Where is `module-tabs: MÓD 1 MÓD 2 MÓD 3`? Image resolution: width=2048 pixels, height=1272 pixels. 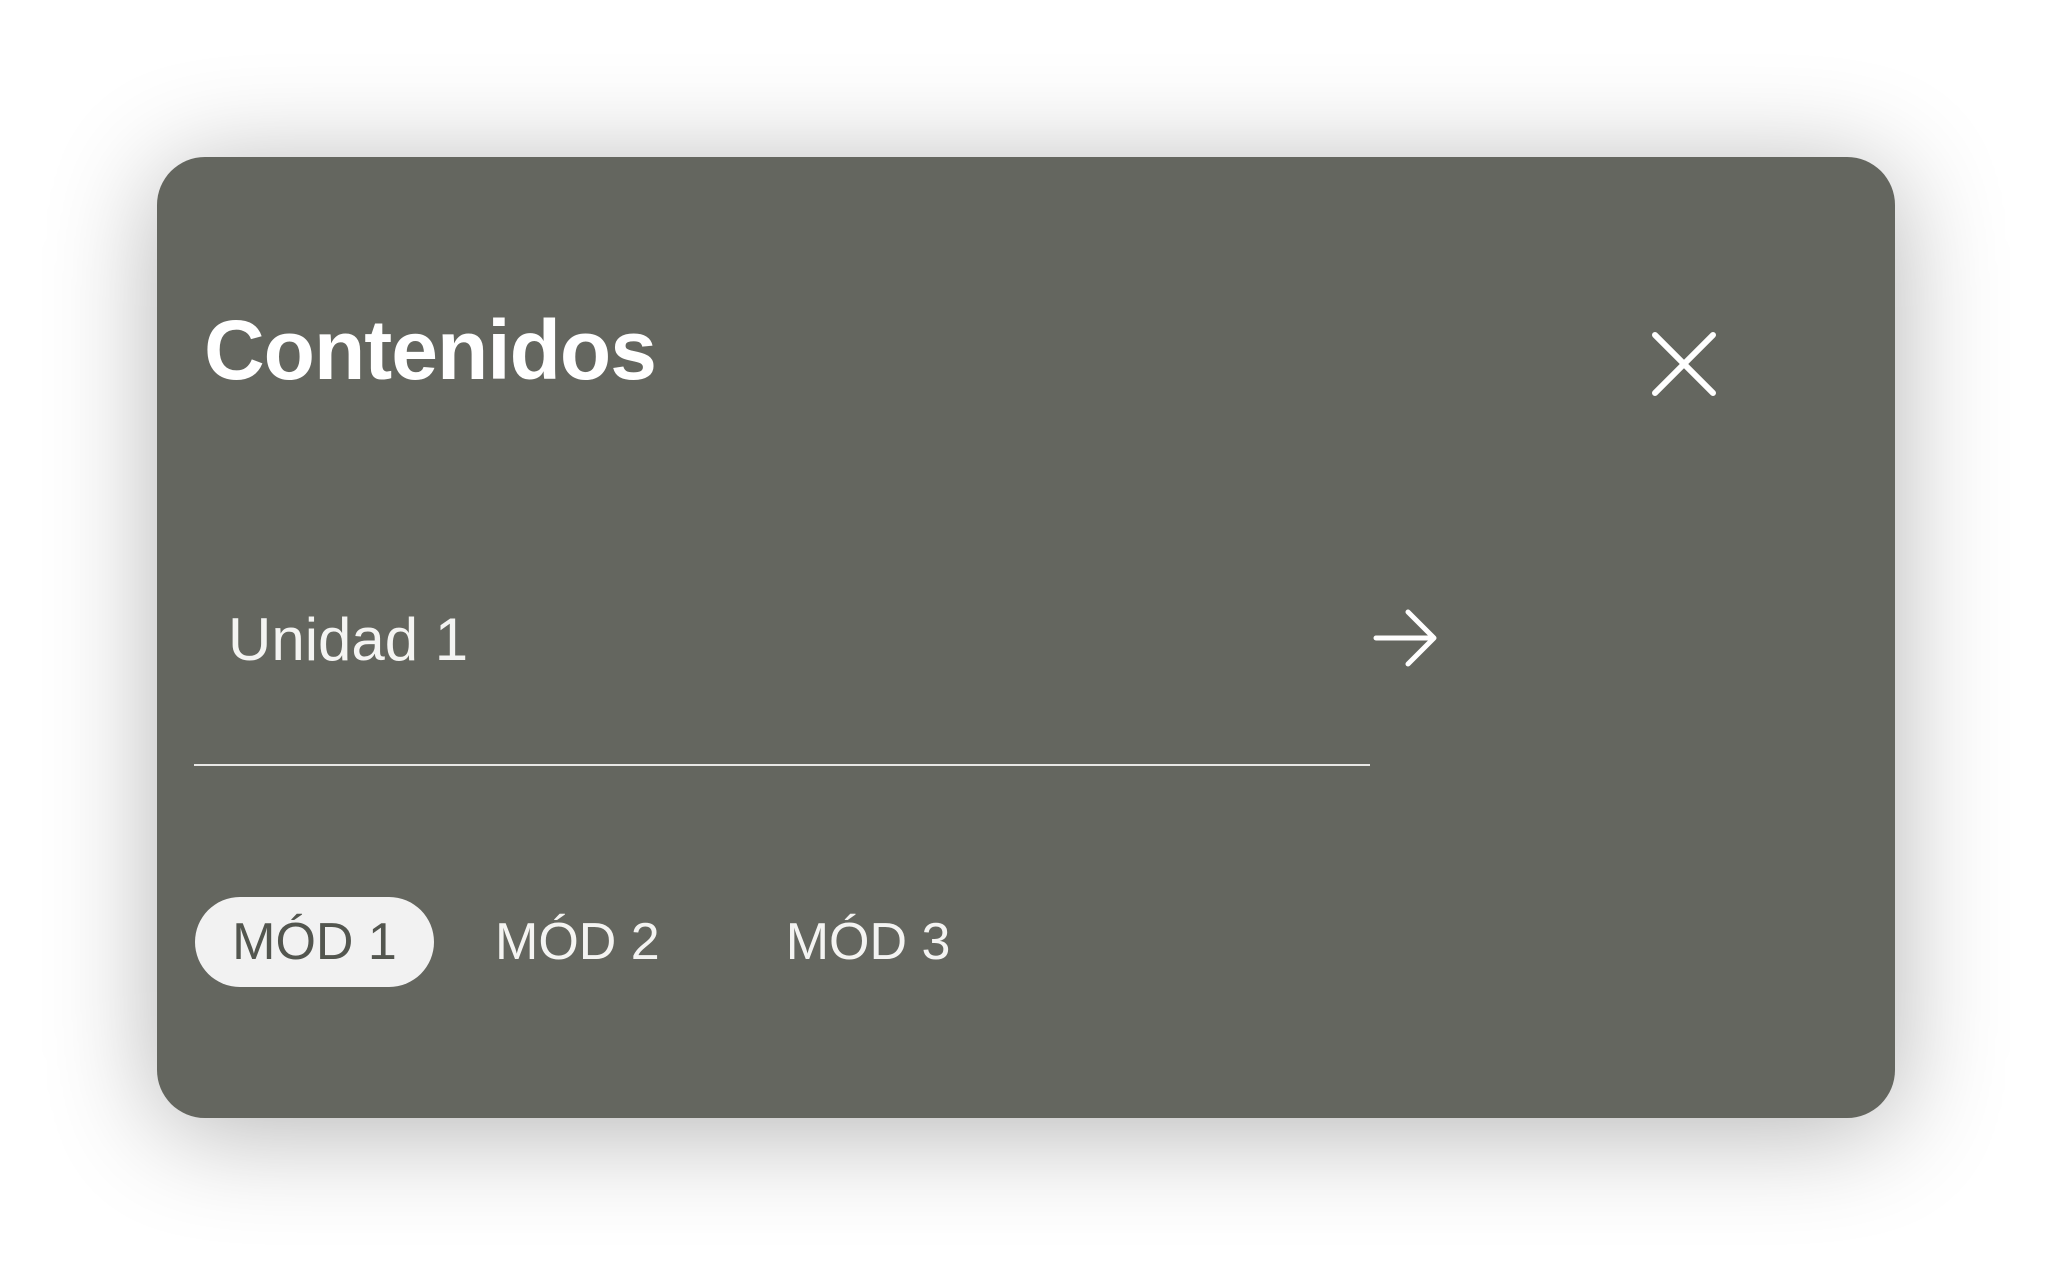
module-tabs: MÓD 1 MÓD 2 MÓD 3 is located at coordinates (572, 942).